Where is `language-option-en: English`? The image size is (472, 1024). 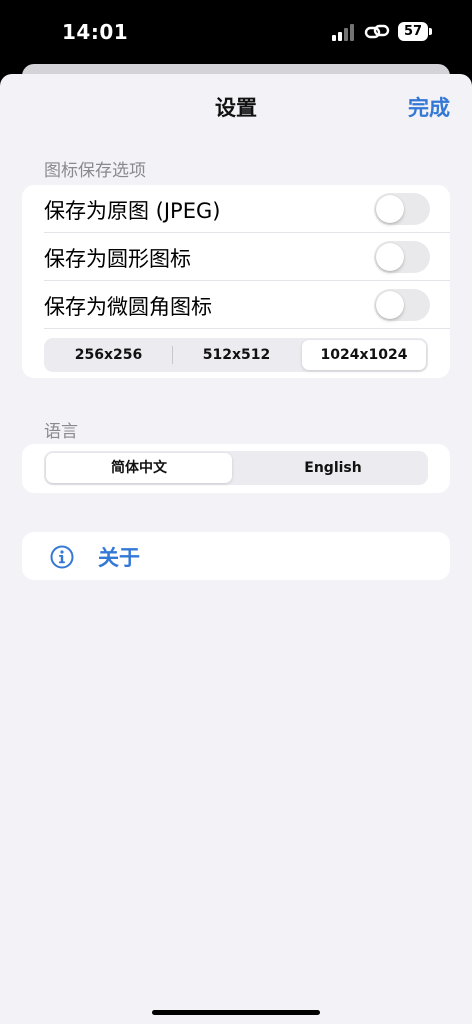 language-option-en: English is located at coordinates (333, 468).